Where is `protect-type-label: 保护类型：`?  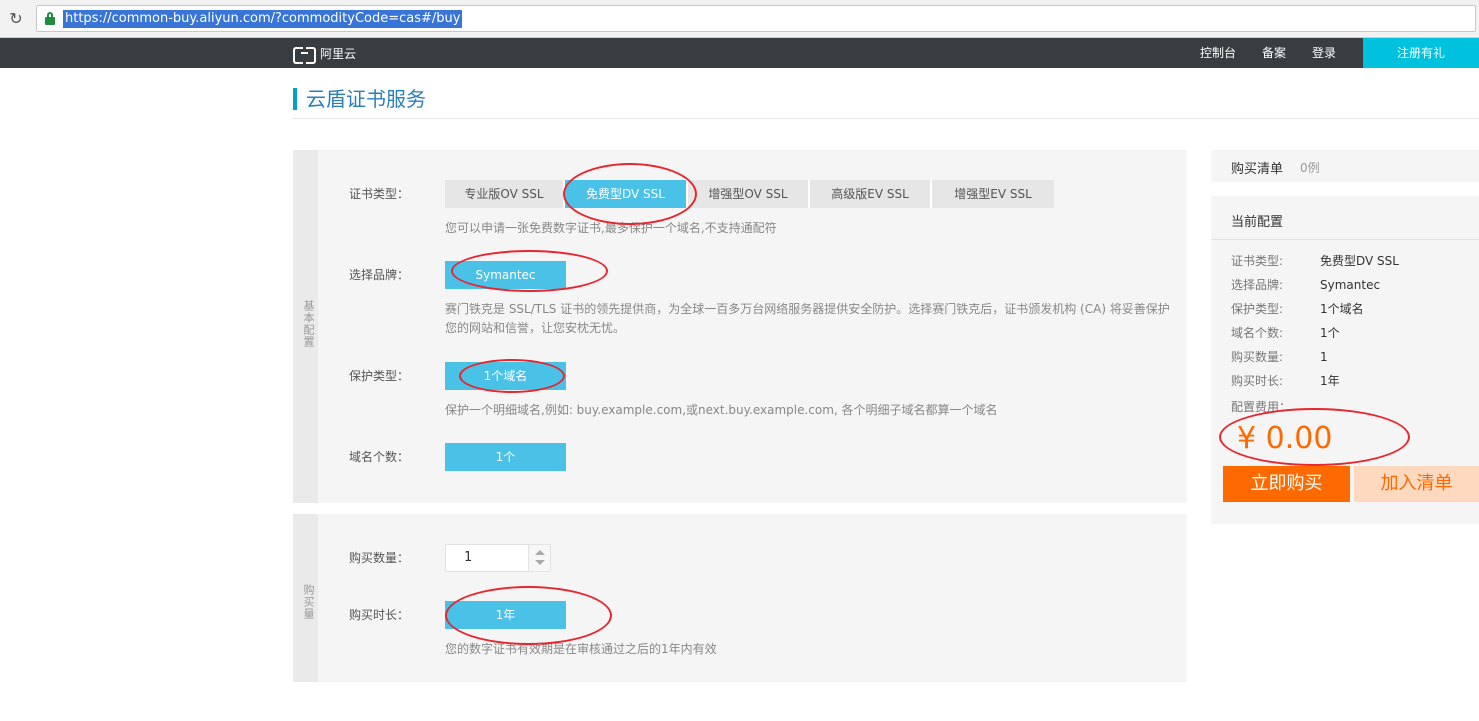
protect-type-label: 保护类型： is located at coordinates (379, 376).